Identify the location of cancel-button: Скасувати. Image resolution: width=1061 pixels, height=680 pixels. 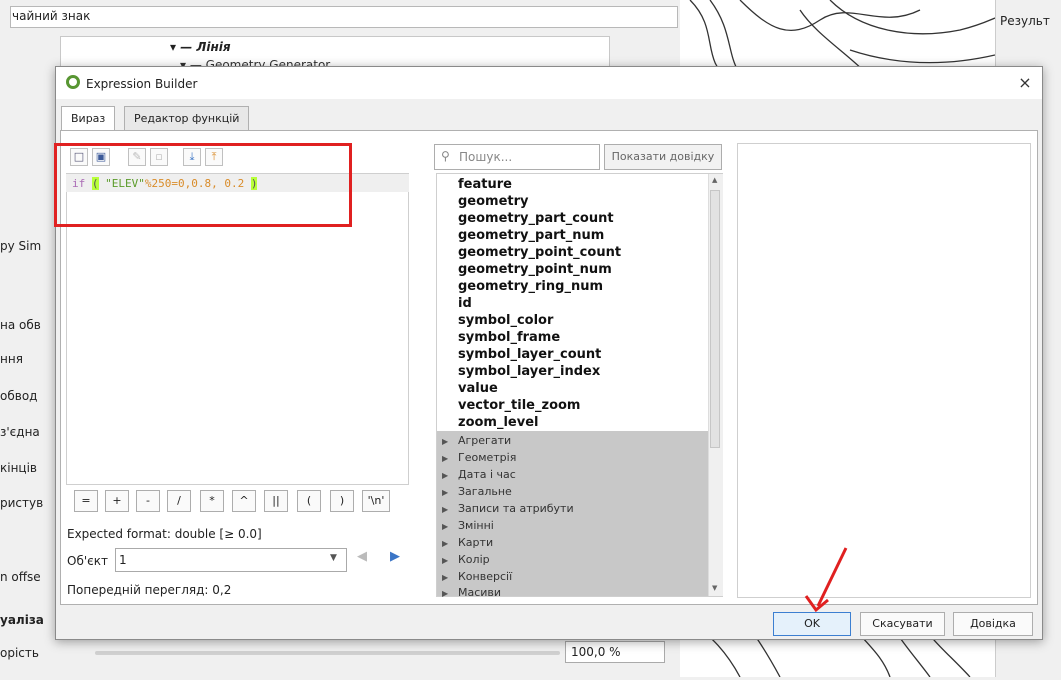
(902, 624).